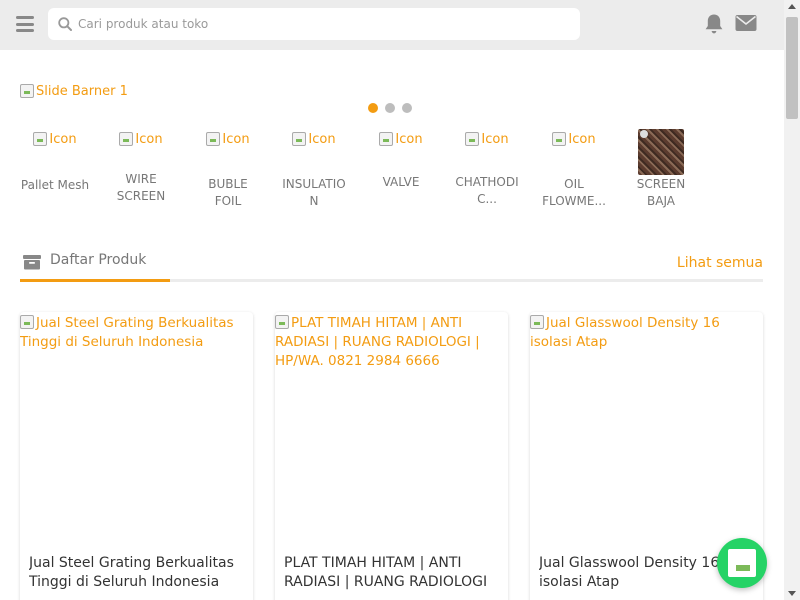 Image resolution: width=800 pixels, height=600 pixels. I want to click on category-insulation: Icon INSULATION, so click(314, 168).